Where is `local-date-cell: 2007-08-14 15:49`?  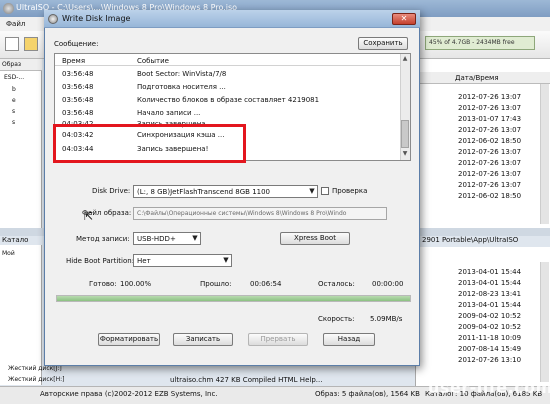
local-date-cell: 2007-08-14 15:49 is located at coordinates (490, 349).